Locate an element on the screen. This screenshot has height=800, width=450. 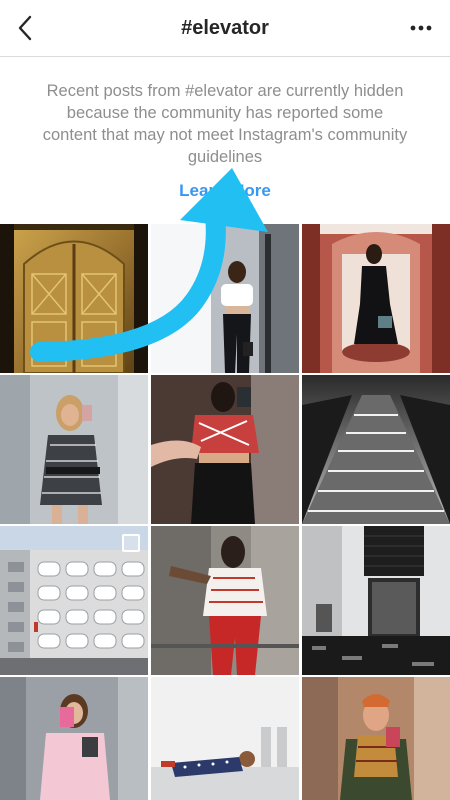
top-bar: #elevator is located at coordinates (225, 28).